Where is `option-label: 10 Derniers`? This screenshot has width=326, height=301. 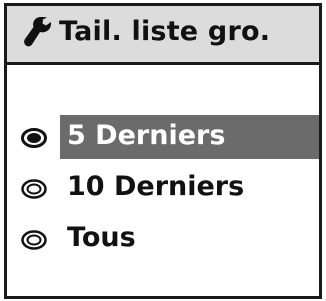
option-label: 10 Derniers is located at coordinates (156, 186).